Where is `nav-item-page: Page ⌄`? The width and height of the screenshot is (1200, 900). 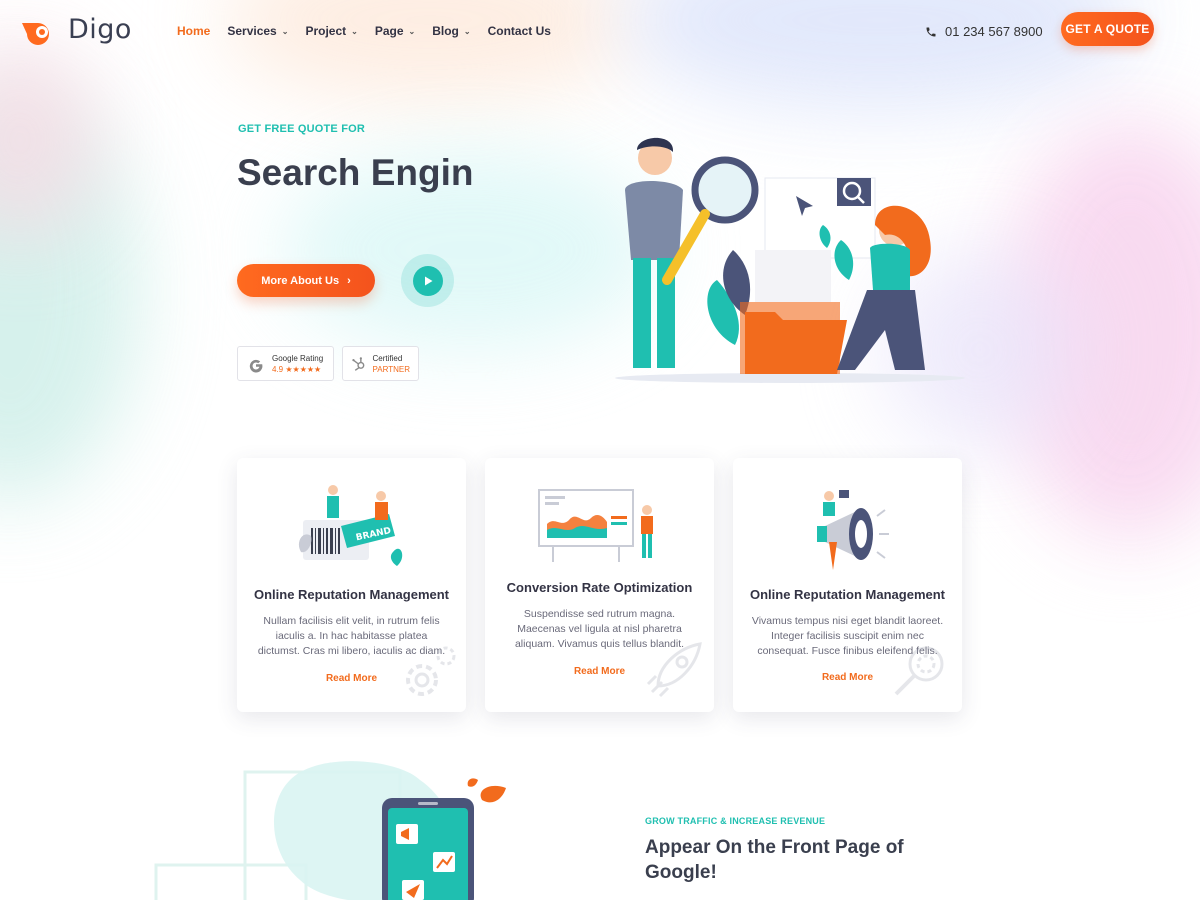
nav-item-page: Page ⌄ is located at coordinates (395, 31).